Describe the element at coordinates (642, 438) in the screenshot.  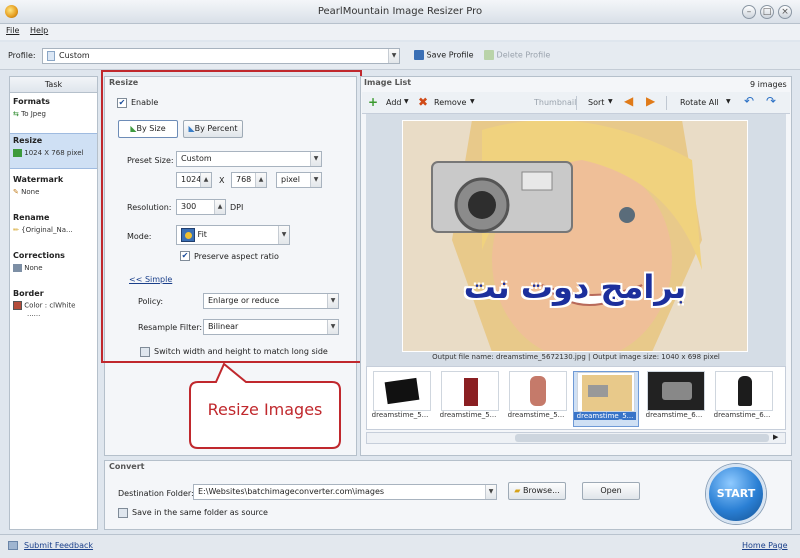
I see `scrollbar-thumb` at that location.